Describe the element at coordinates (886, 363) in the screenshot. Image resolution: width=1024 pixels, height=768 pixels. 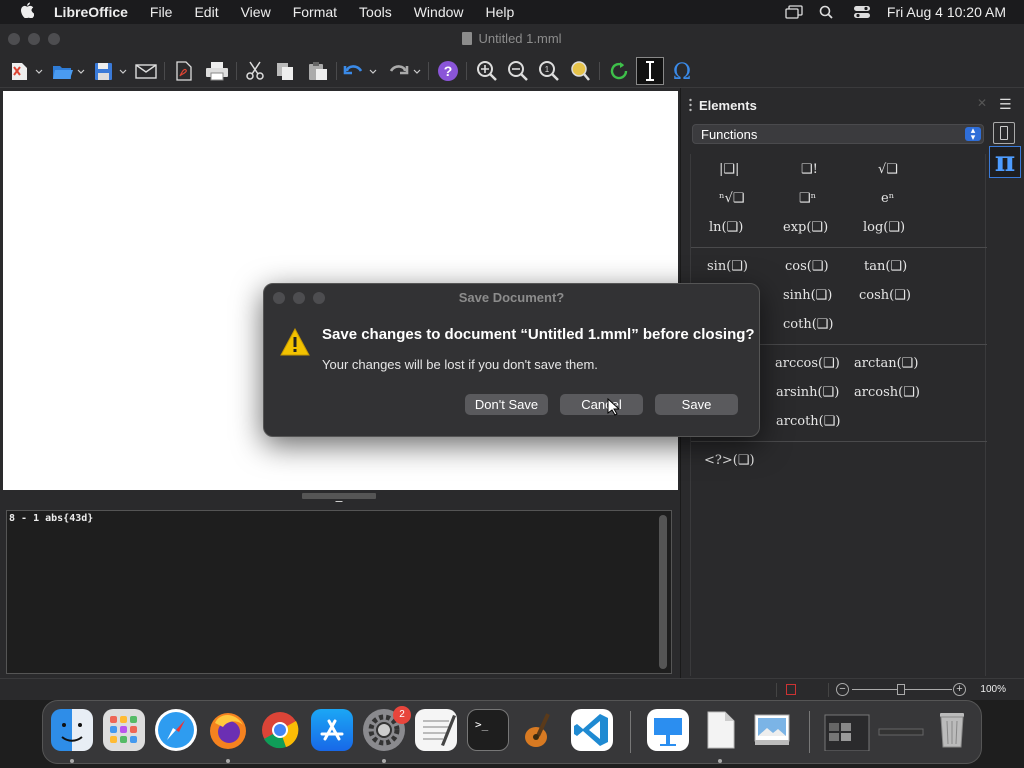
I see `element-arctan: arctan(❑)` at that location.